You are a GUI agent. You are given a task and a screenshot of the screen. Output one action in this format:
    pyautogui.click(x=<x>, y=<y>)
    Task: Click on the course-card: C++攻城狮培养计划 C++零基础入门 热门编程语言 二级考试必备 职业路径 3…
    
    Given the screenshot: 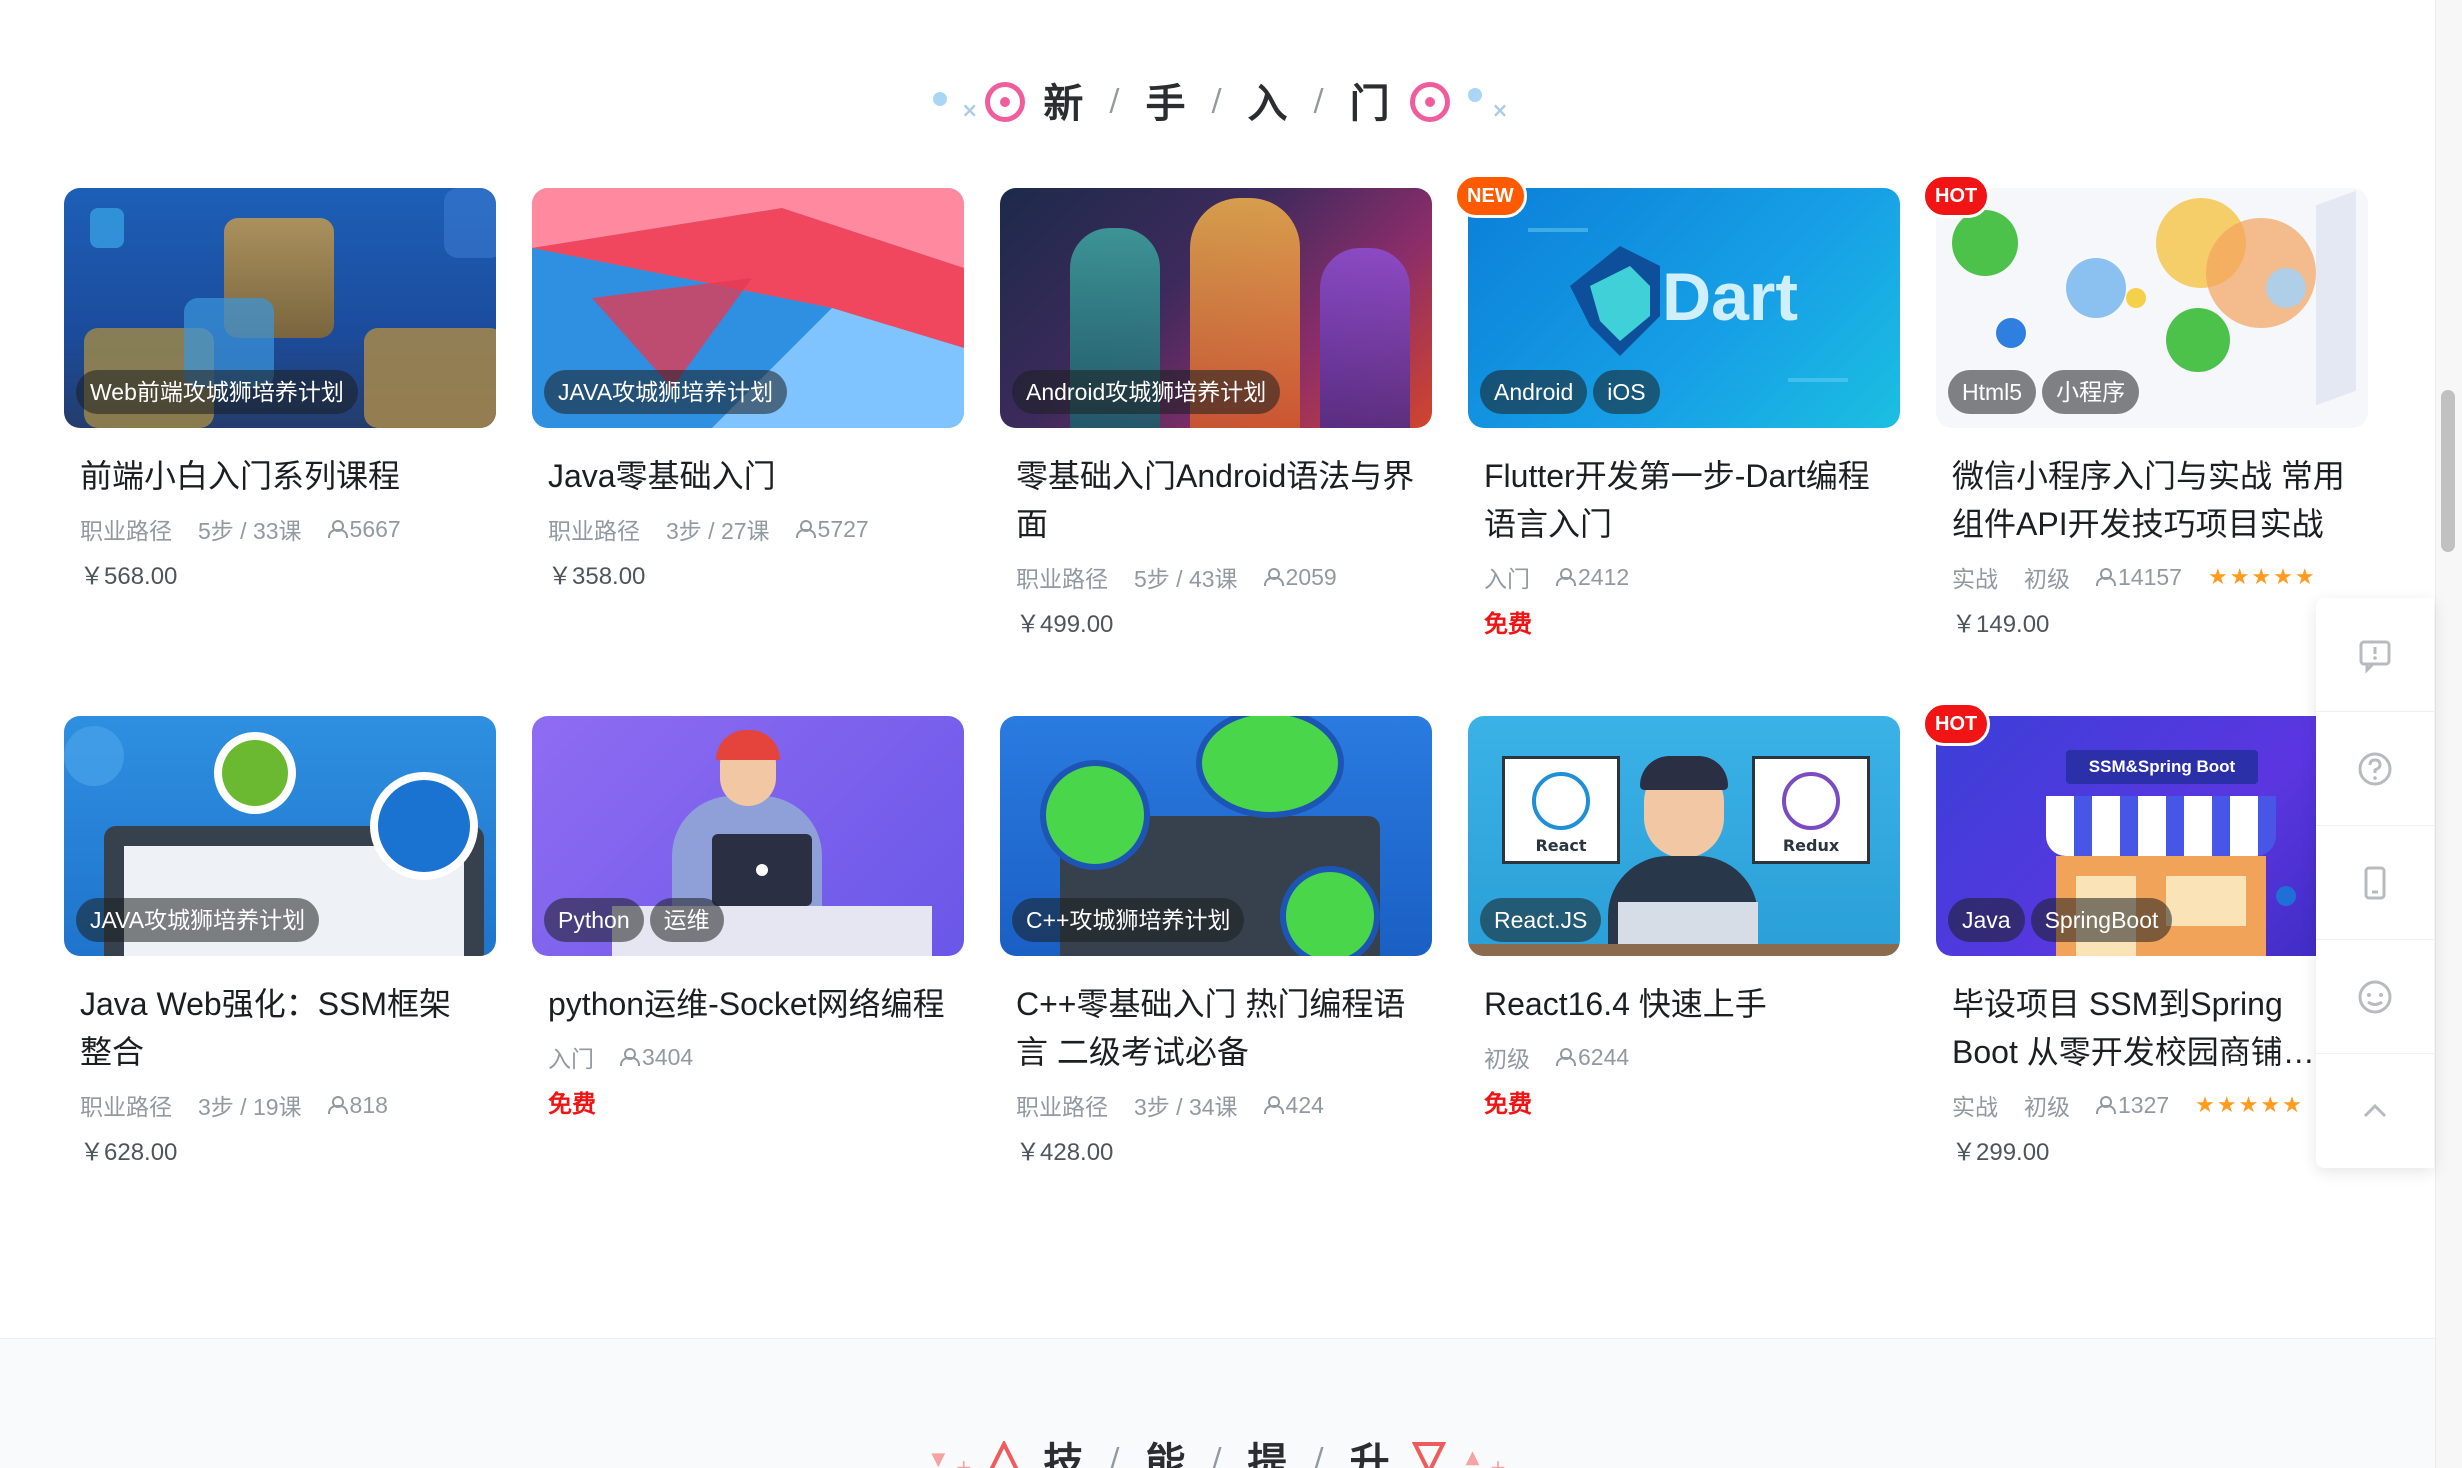 What is the action you would take?
    pyautogui.click(x=1216, y=941)
    